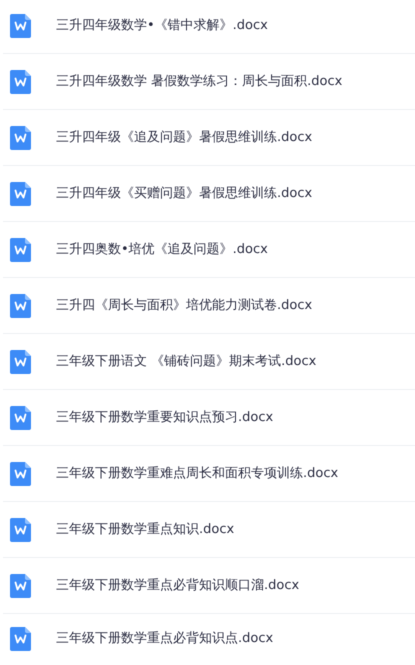 This screenshot has width=415, height=665. What do you see at coordinates (162, 250) in the screenshot?
I see `file-name: 三升四奥数•培优《追及问题》.docx` at bounding box center [162, 250].